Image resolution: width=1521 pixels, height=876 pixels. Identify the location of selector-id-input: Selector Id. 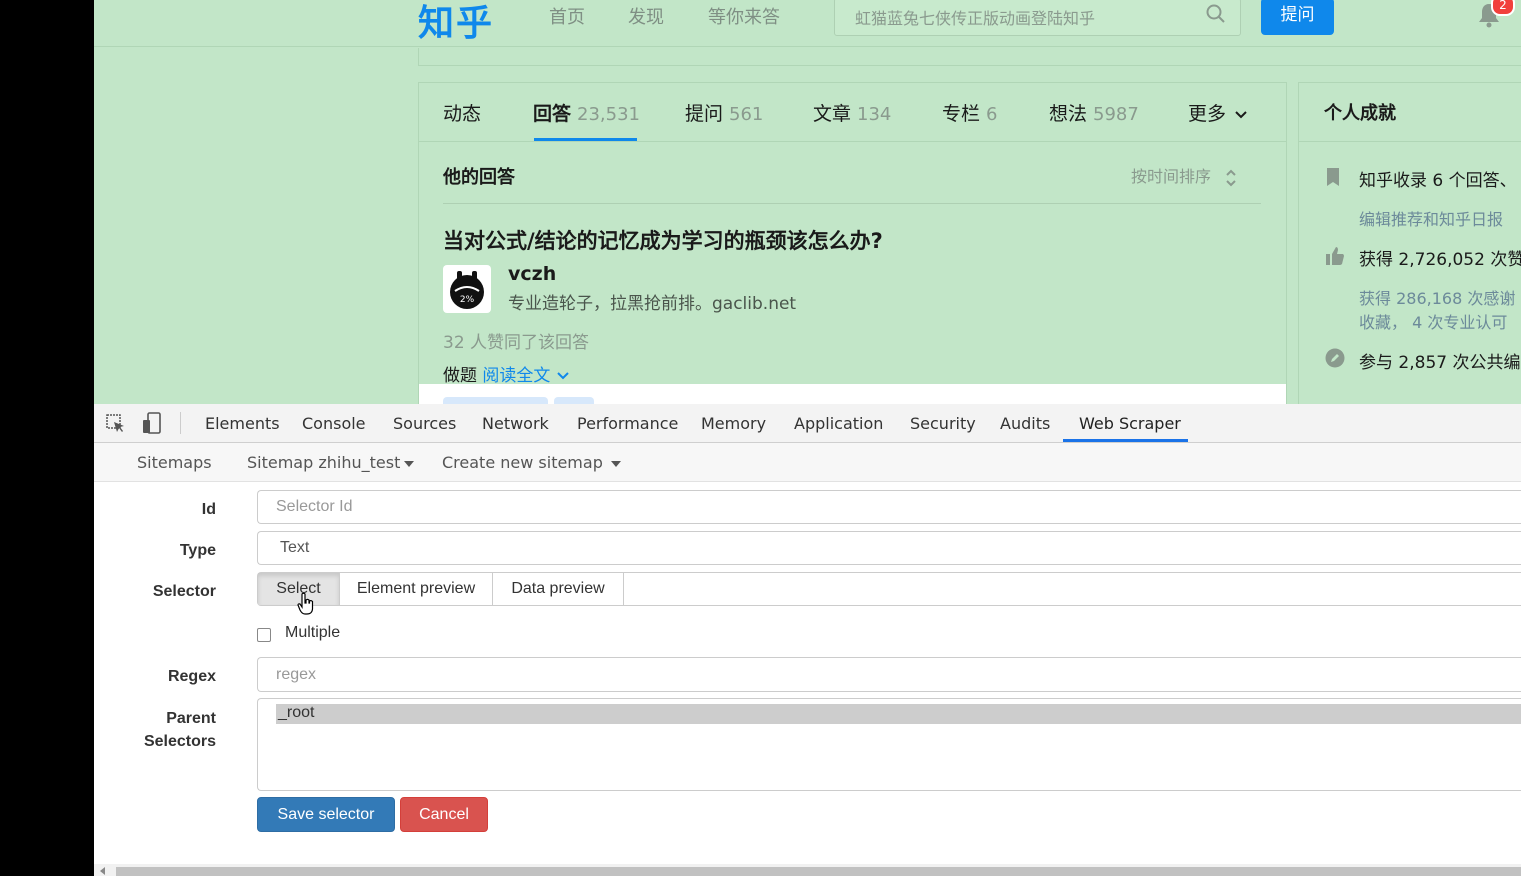
(889, 507).